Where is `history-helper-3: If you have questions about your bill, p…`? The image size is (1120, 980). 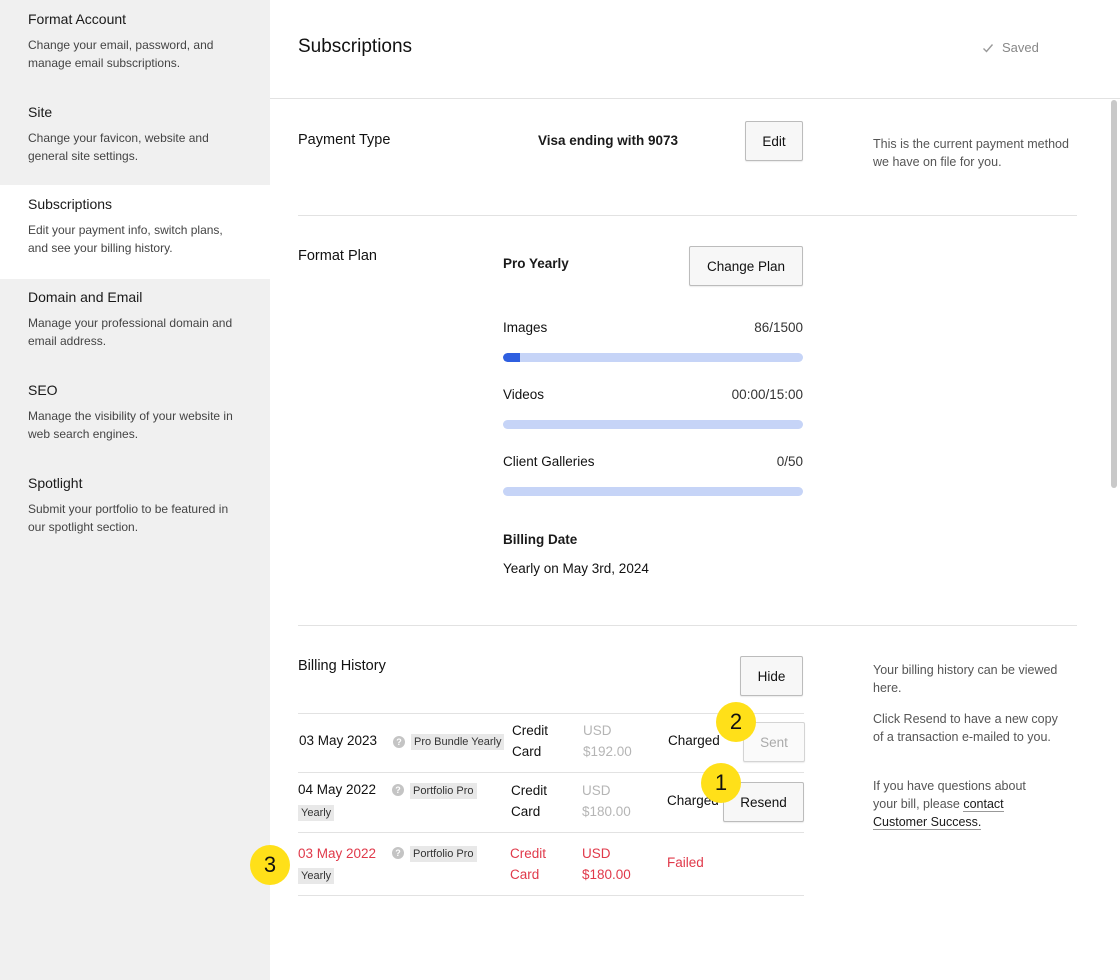
history-helper-3: If you have questions about your bill, p… is located at coordinates (963, 804).